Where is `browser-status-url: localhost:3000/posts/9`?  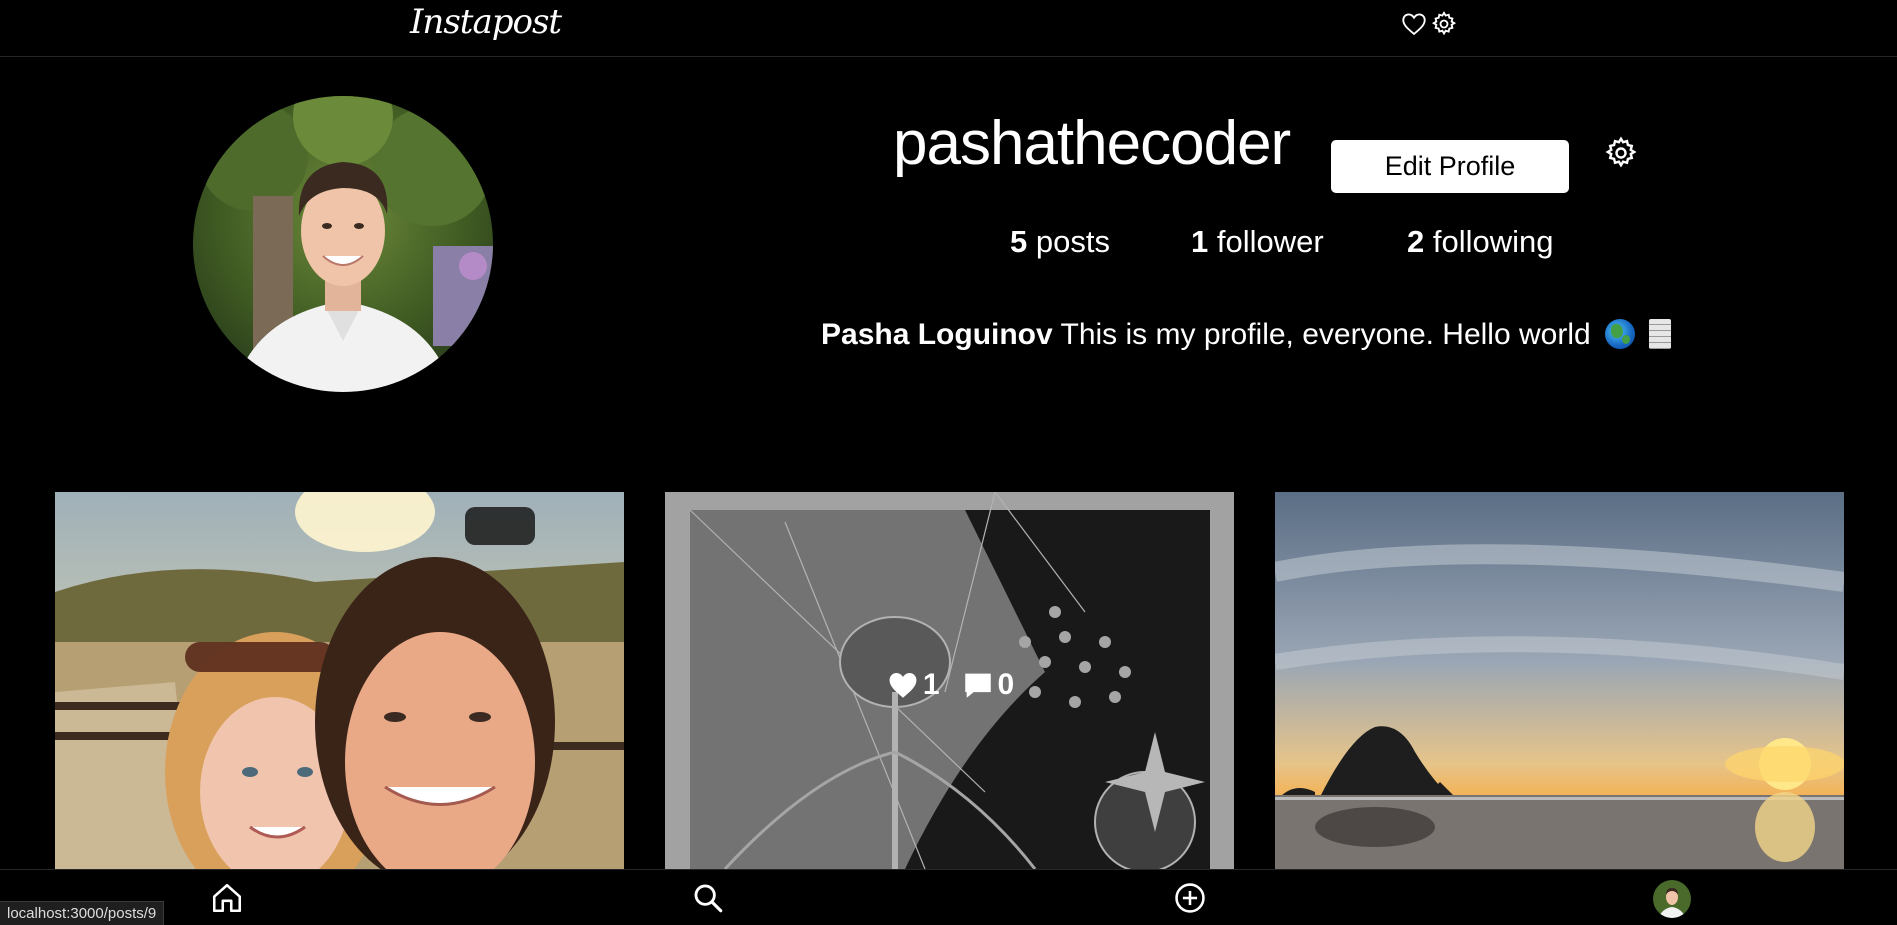
browser-status-url: localhost:3000/posts/9 is located at coordinates (82, 913).